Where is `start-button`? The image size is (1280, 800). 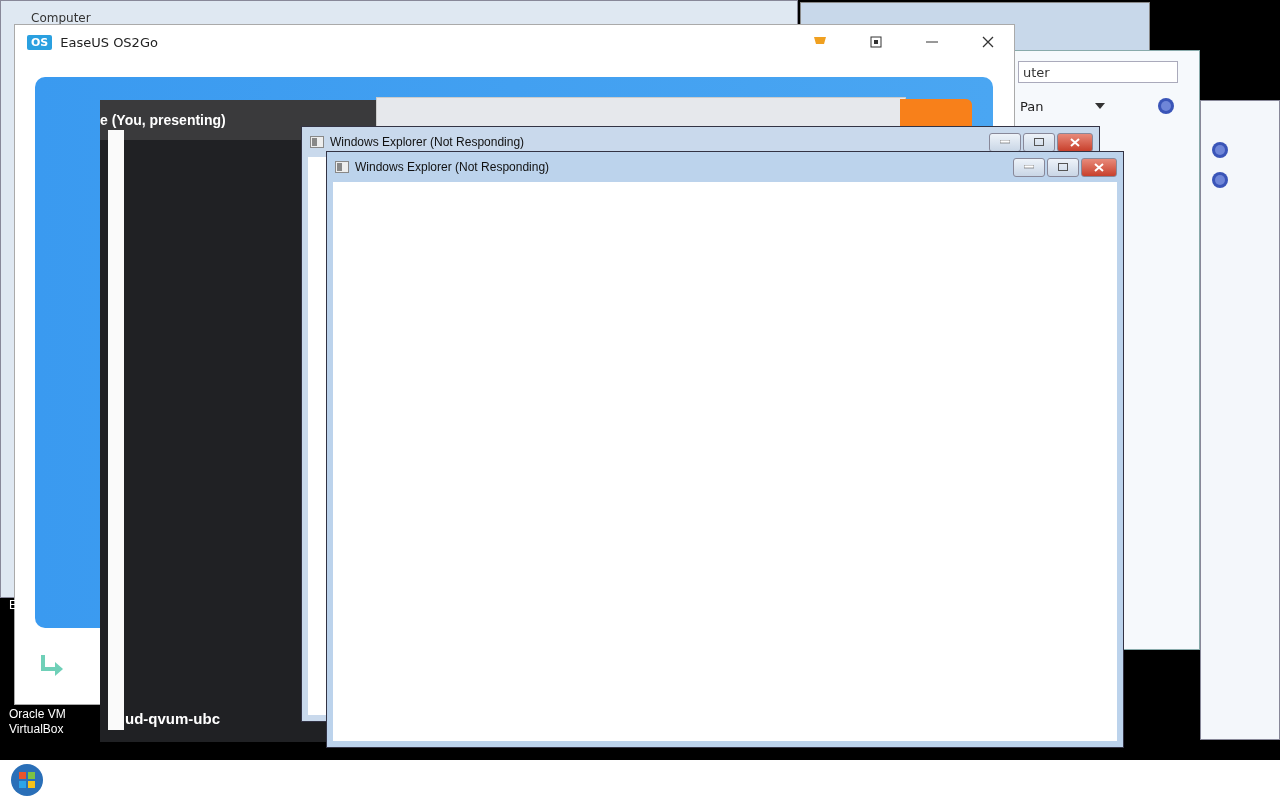 start-button is located at coordinates (27, 780).